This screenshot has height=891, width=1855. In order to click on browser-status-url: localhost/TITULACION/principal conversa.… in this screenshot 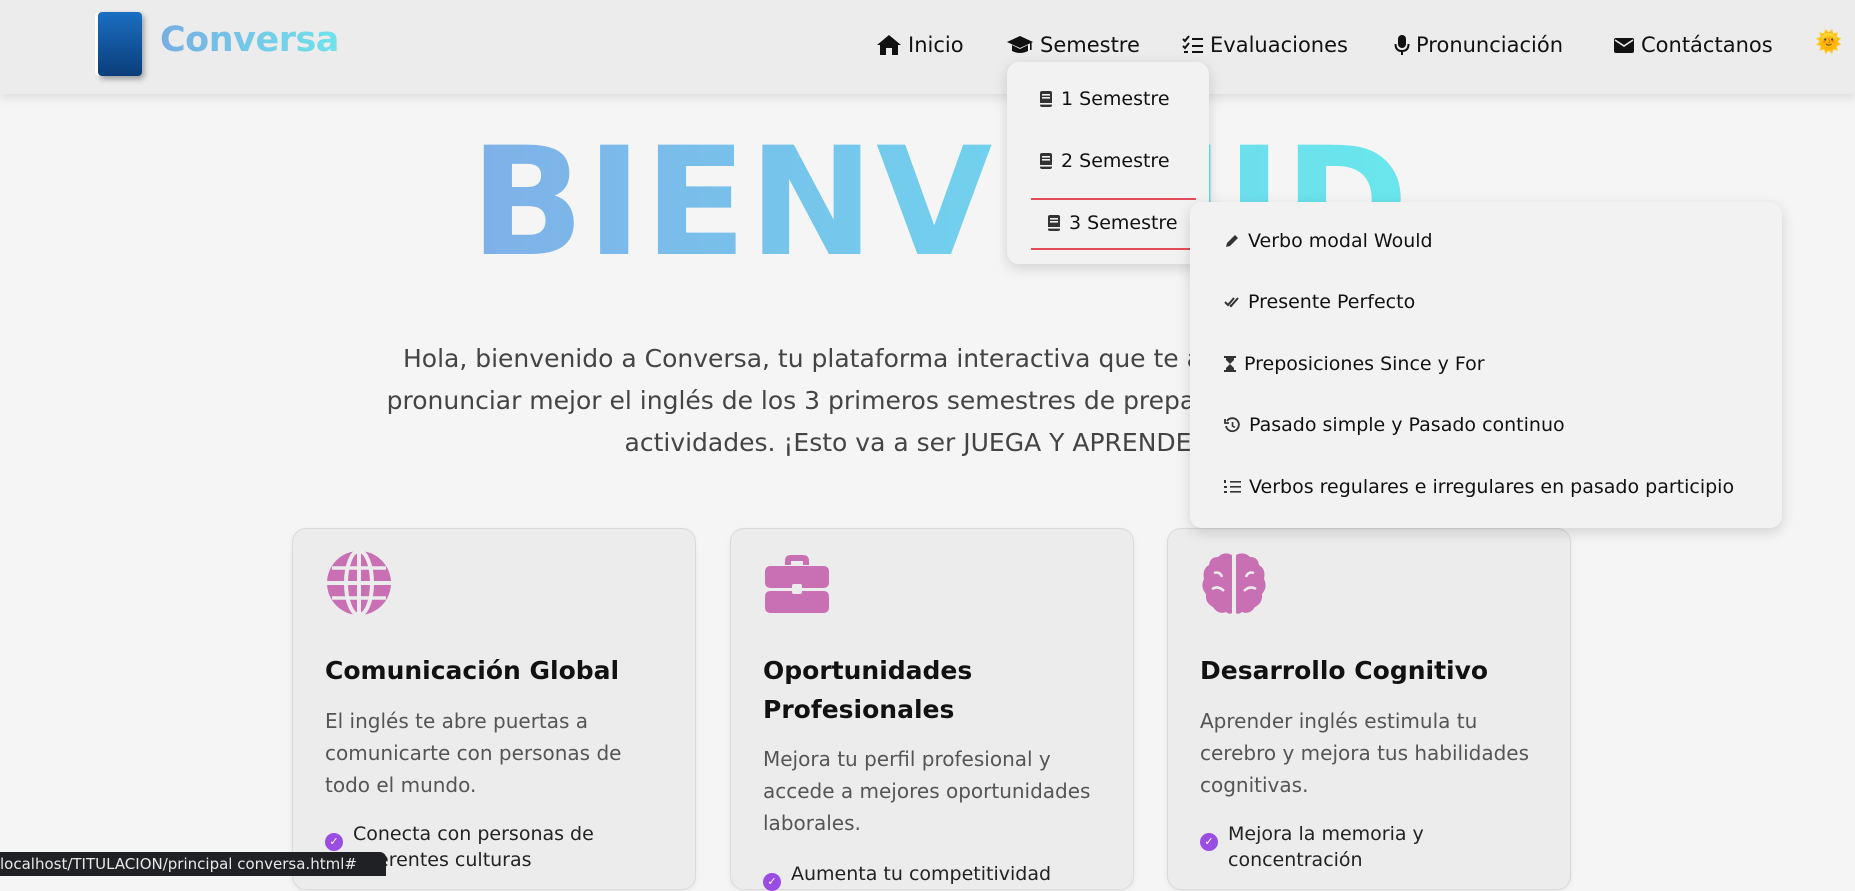, I will do `click(193, 864)`.